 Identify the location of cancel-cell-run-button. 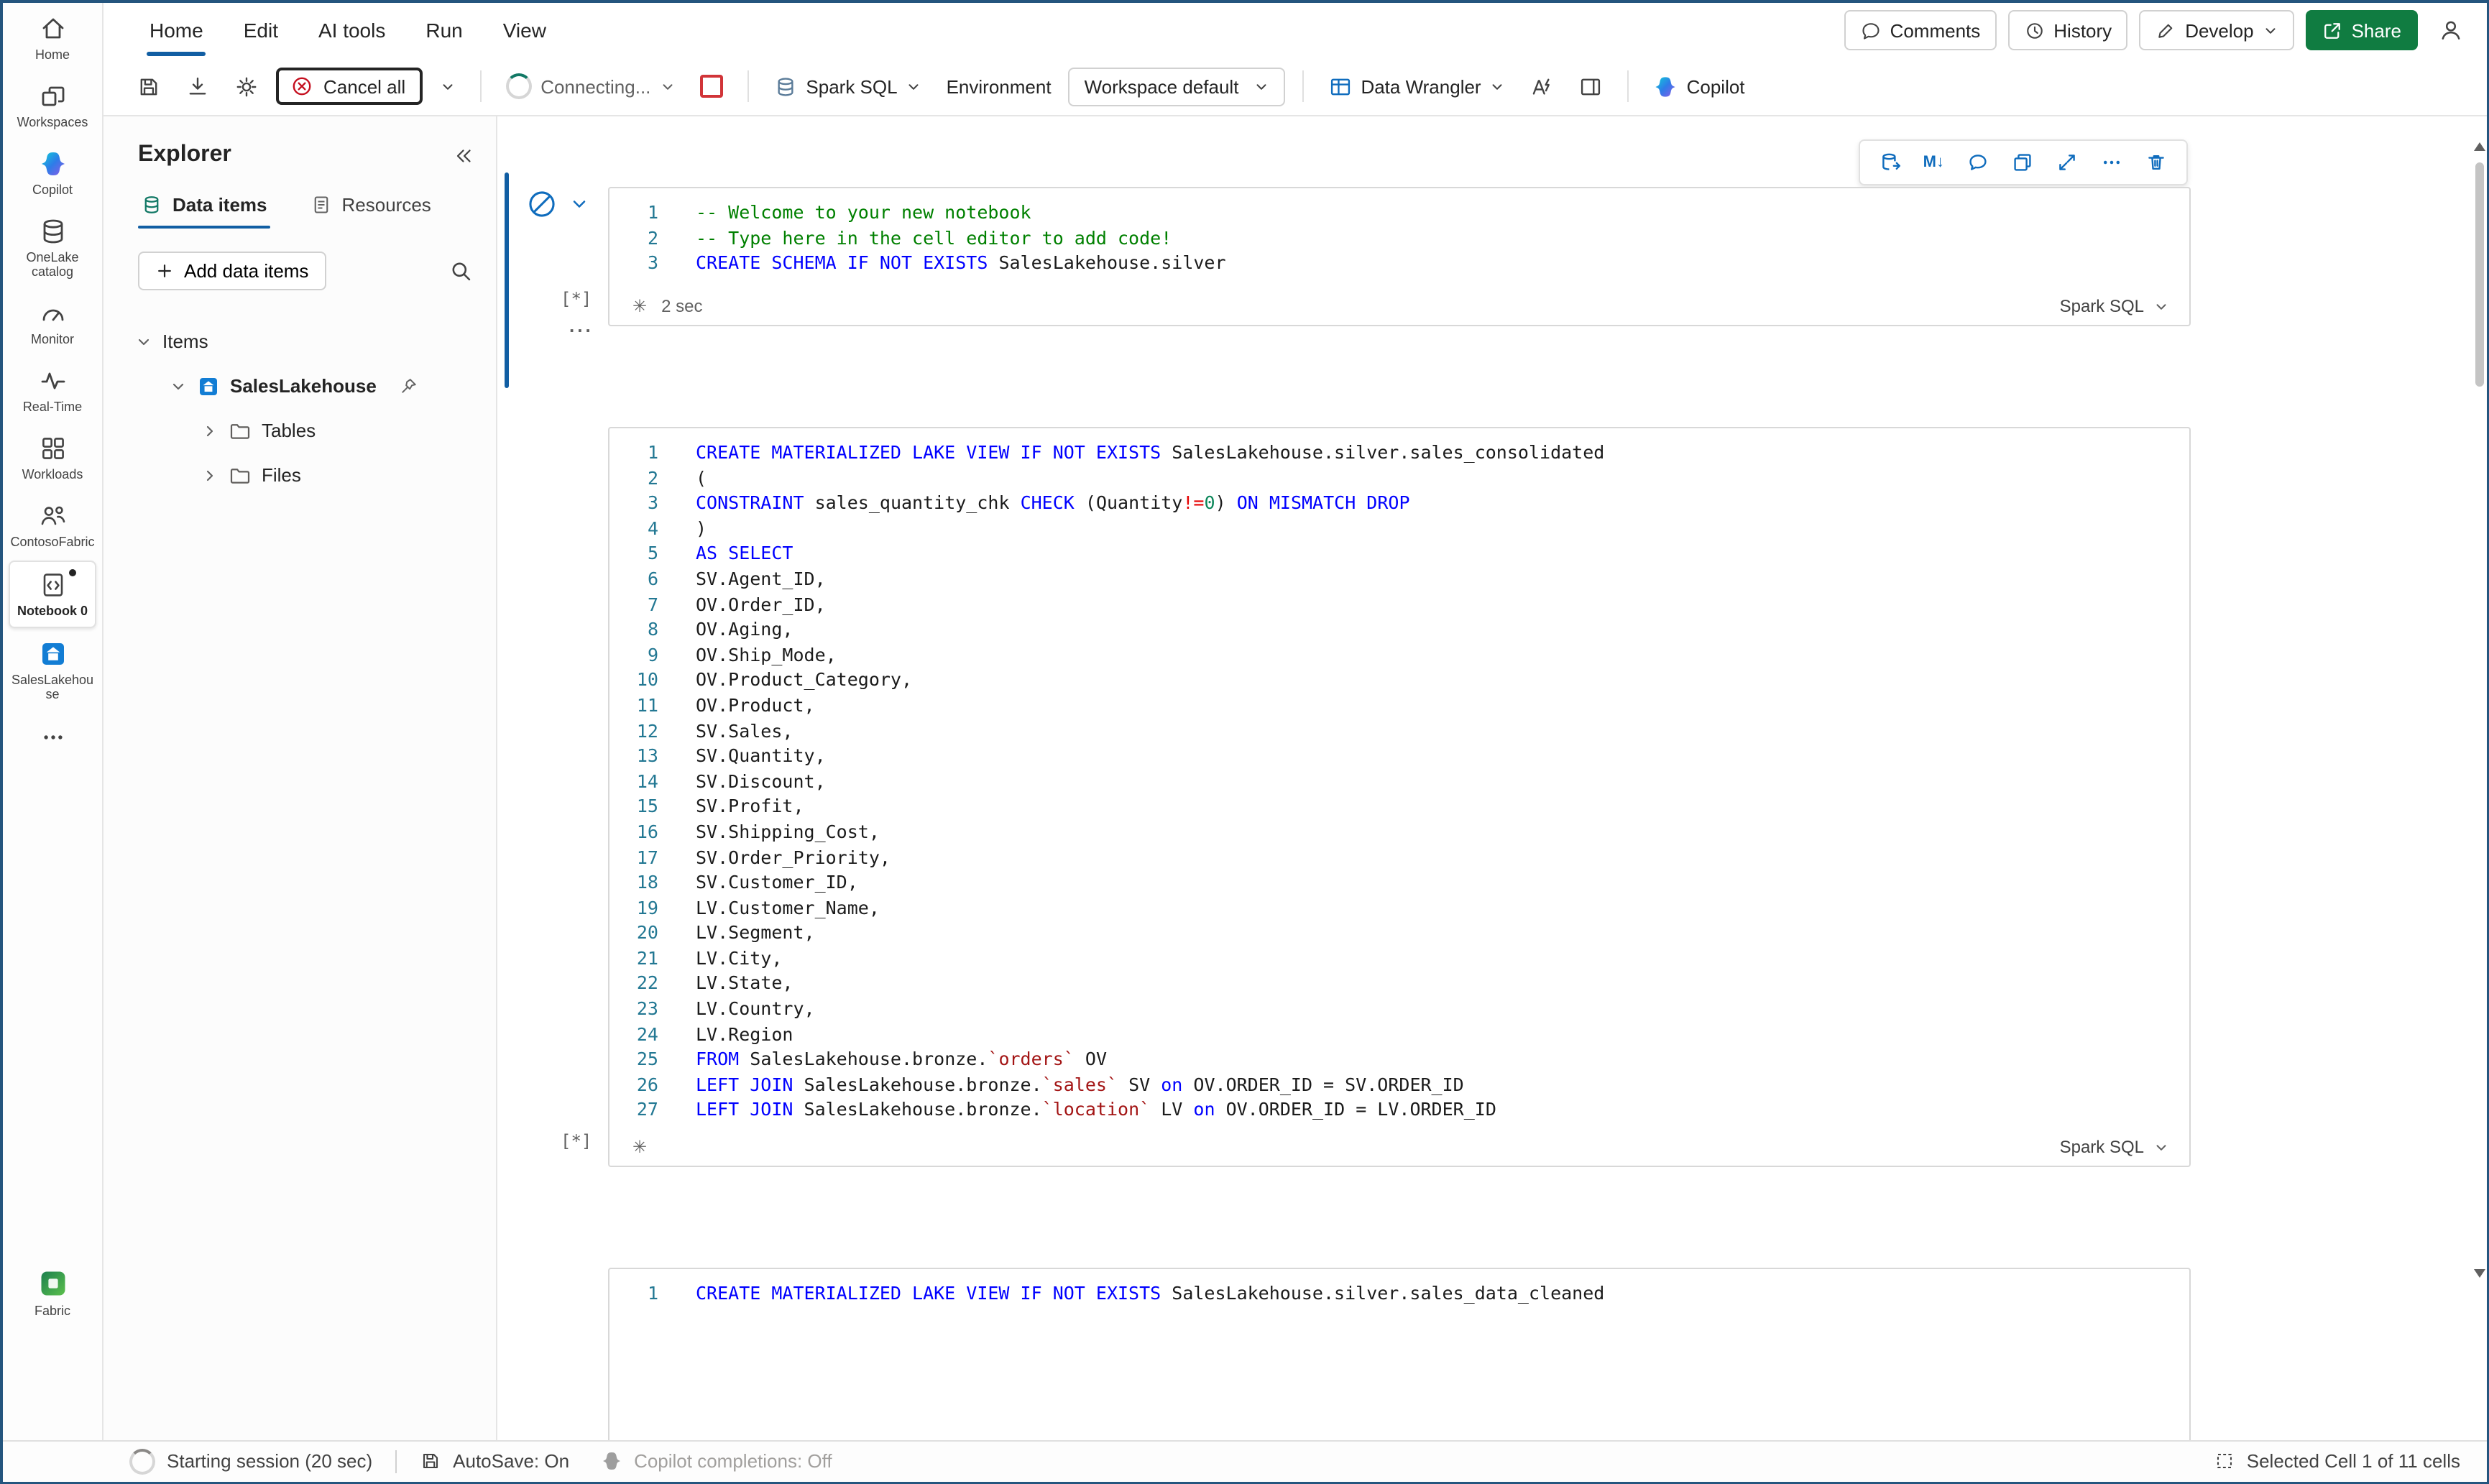
(542, 204).